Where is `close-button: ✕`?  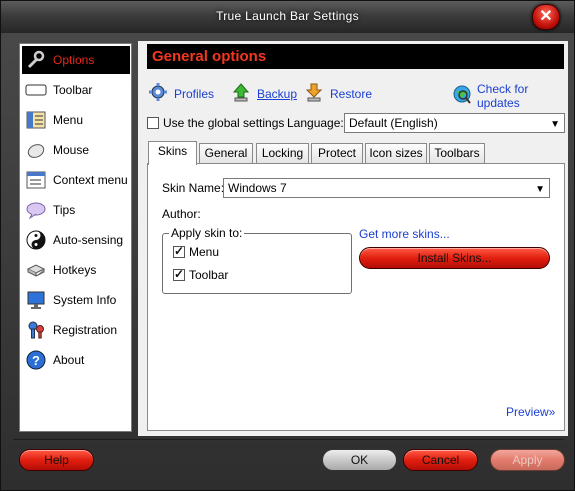
close-button: ✕ is located at coordinates (546, 17).